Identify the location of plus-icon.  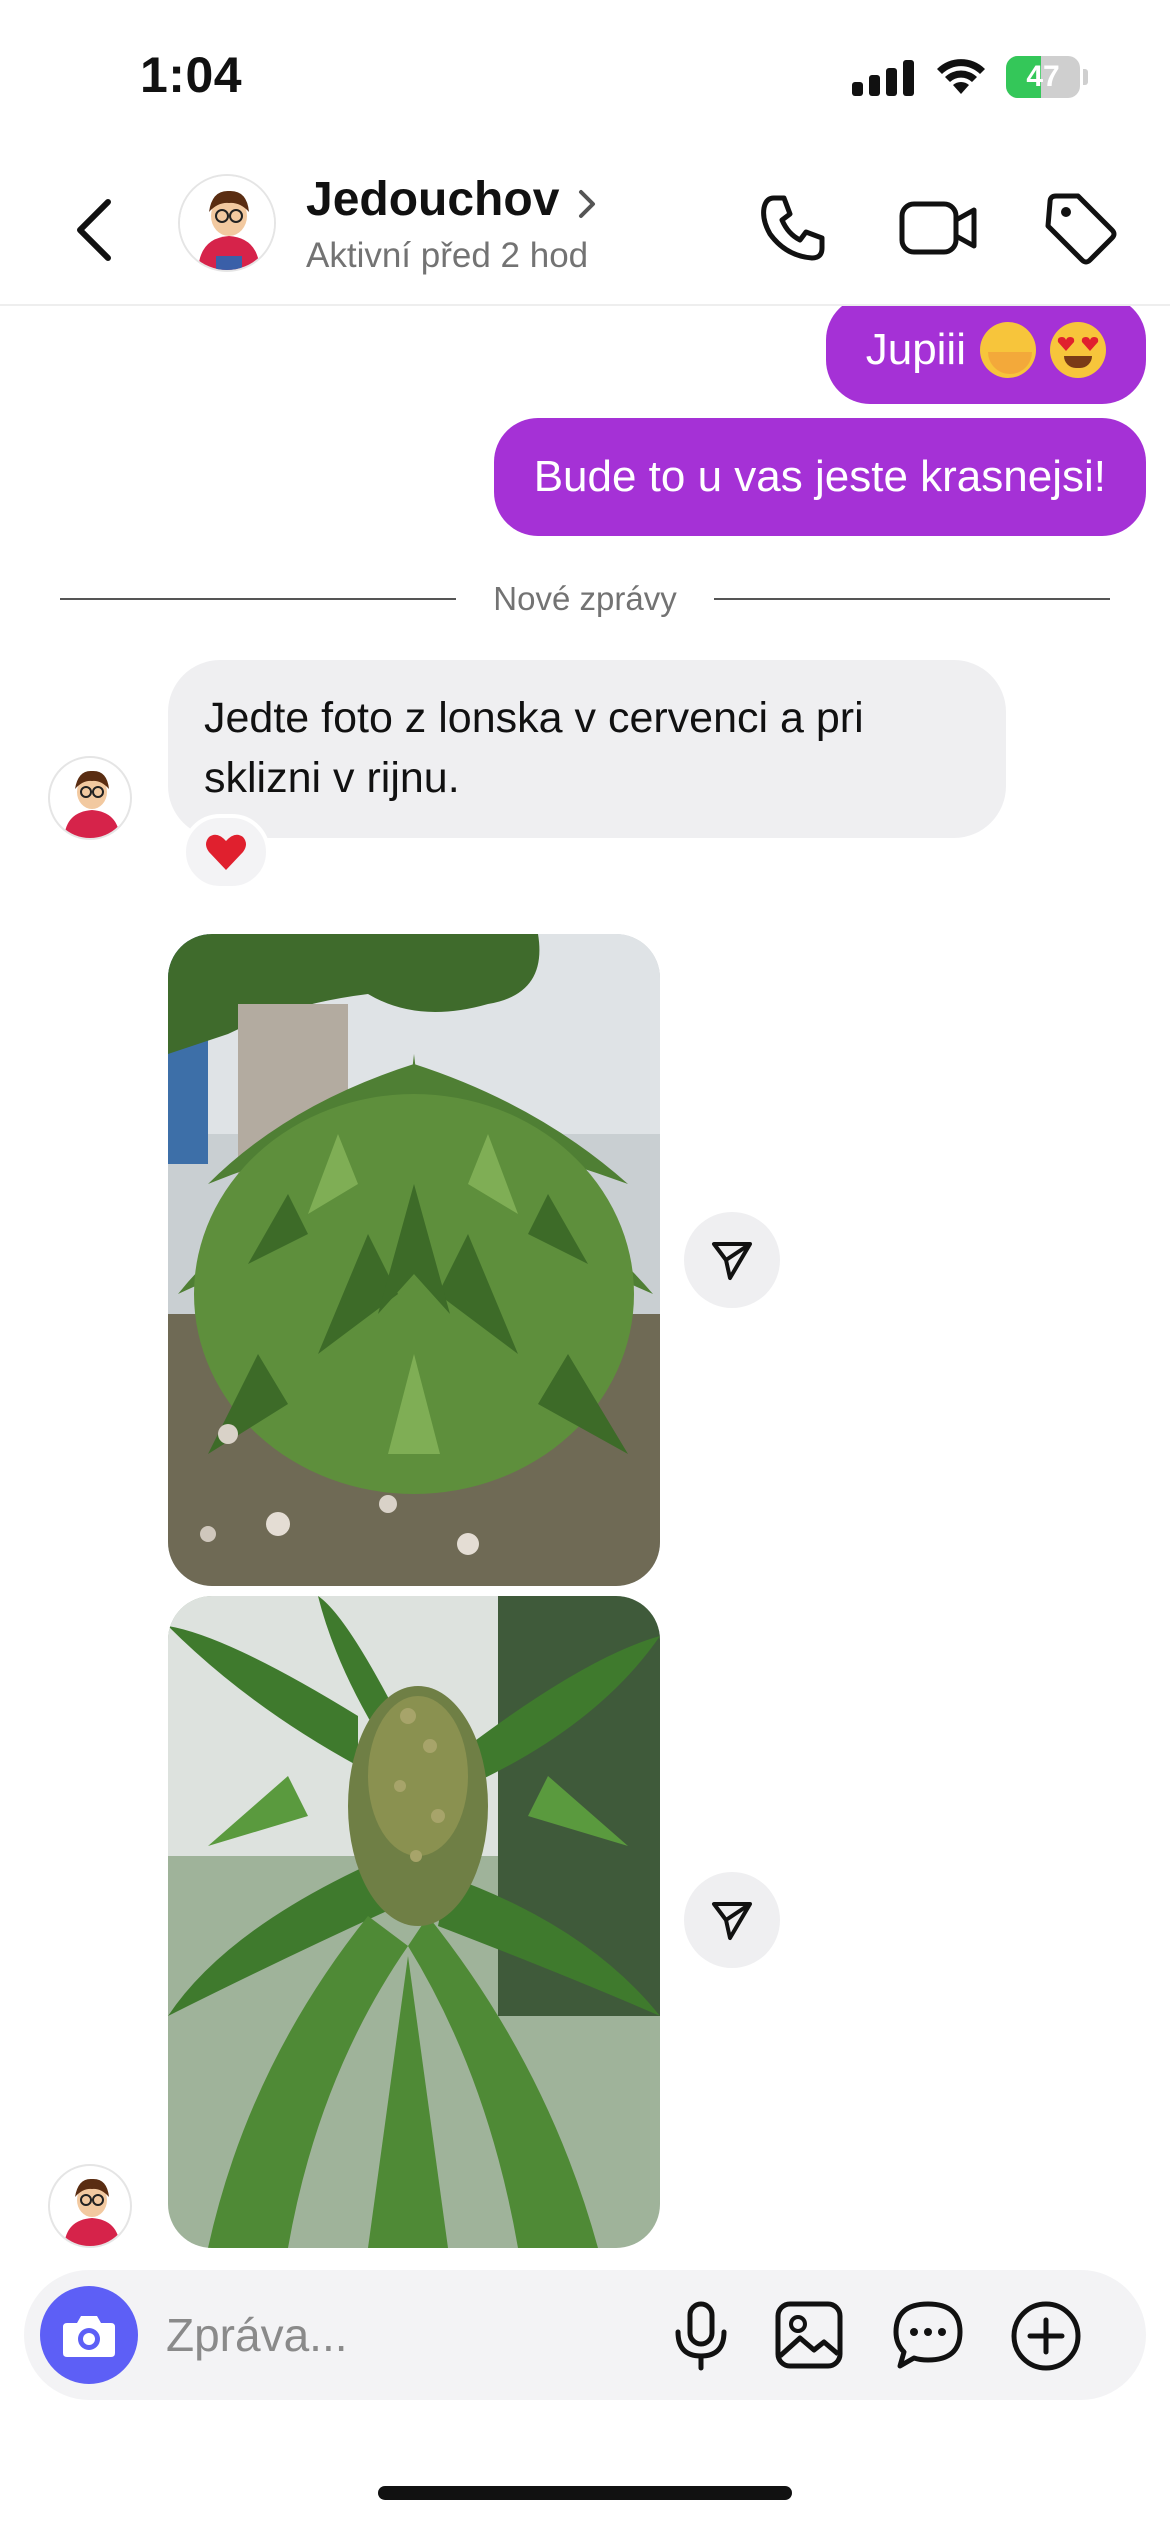
(1046, 2336).